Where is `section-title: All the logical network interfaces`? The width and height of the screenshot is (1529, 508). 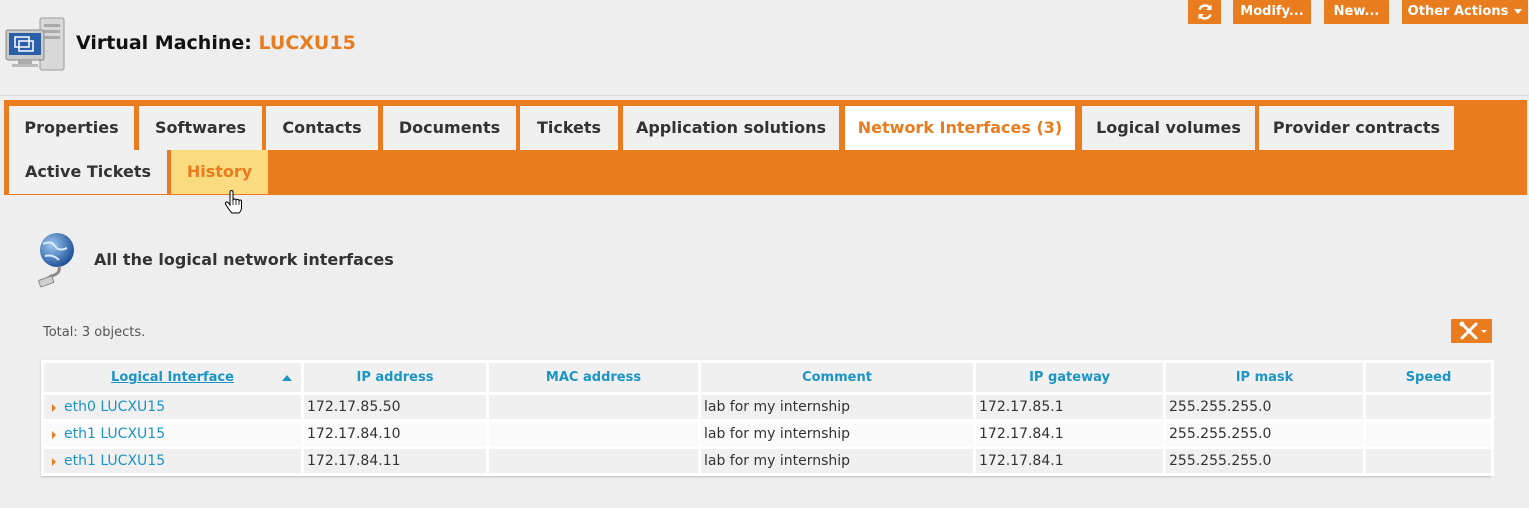 section-title: All the logical network interfaces is located at coordinates (244, 259).